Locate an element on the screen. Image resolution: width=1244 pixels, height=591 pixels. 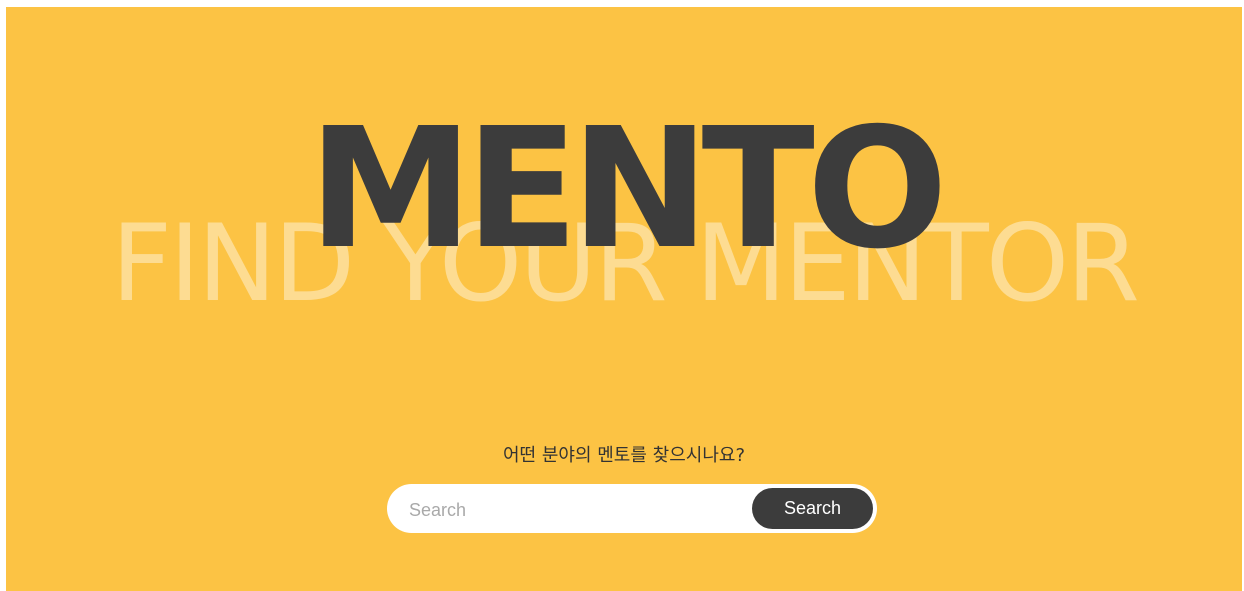
search-button: Search is located at coordinates (812, 508).